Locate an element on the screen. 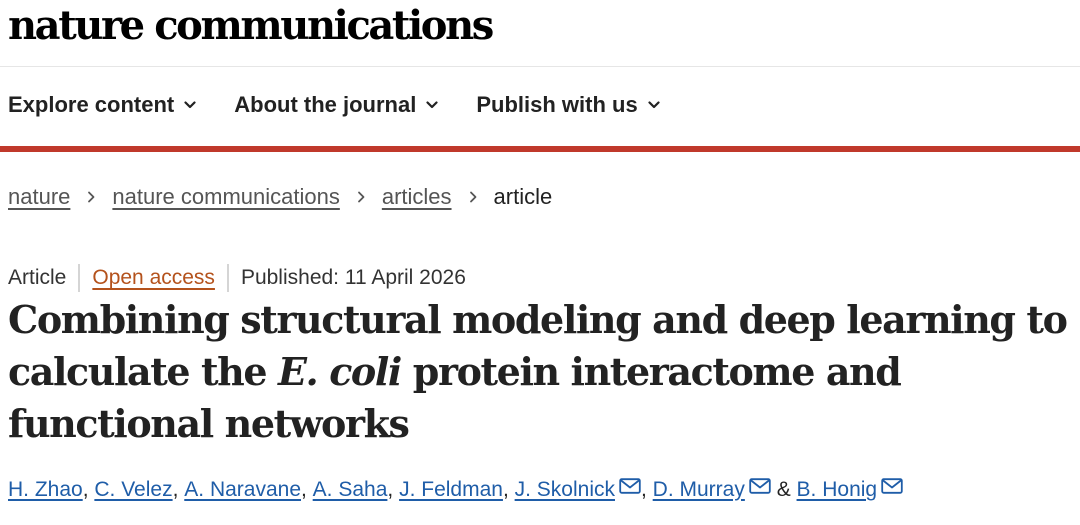  journal-logo: nature communications is located at coordinates (251, 26).